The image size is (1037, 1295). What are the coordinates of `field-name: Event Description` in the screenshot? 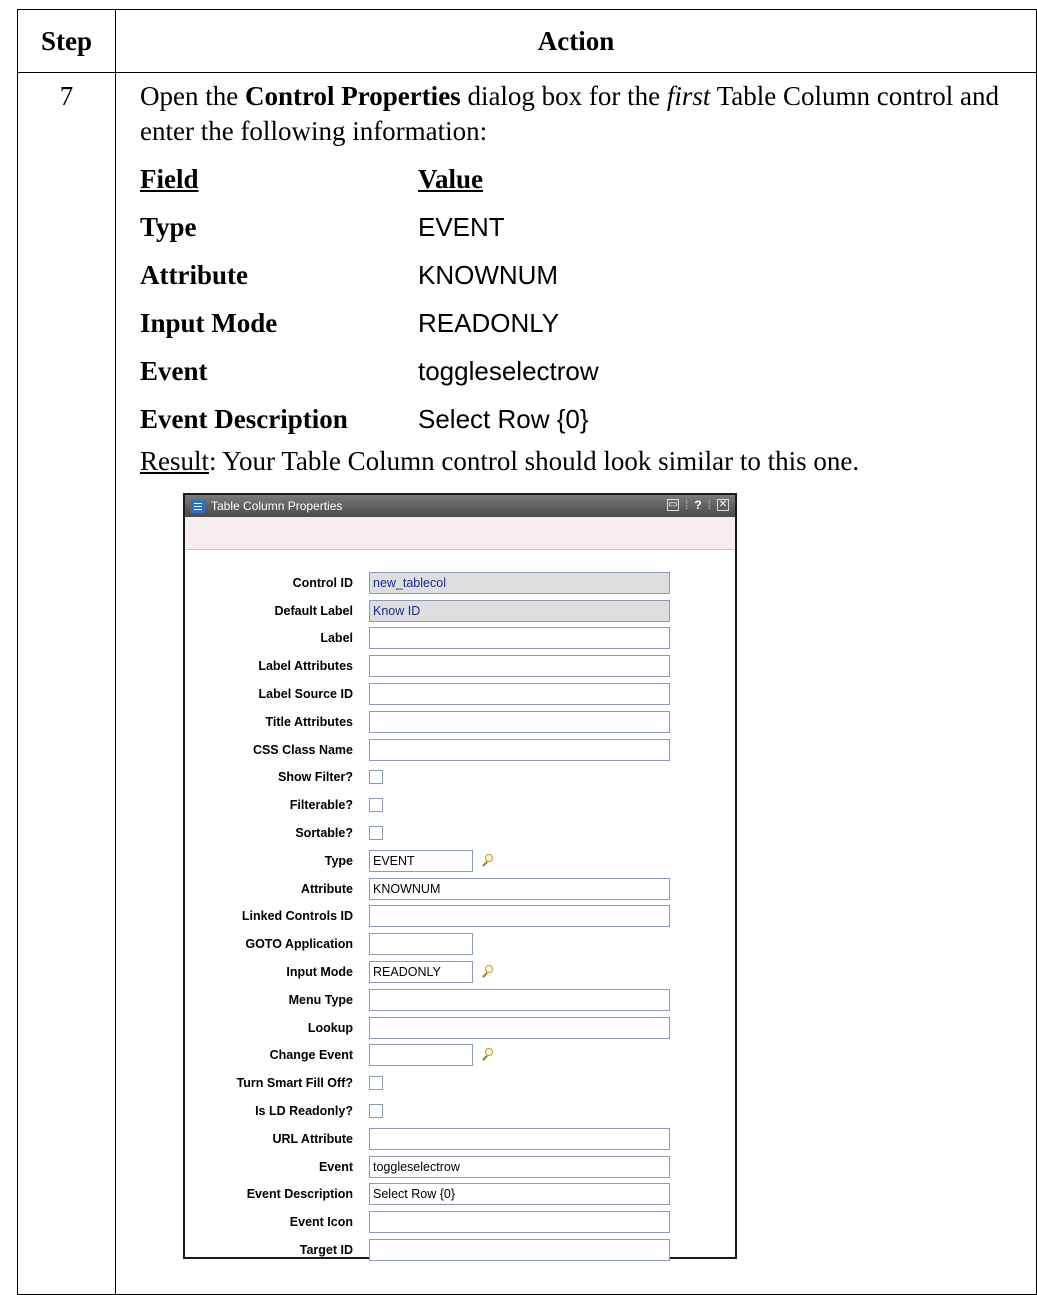 It's located at (244, 418).